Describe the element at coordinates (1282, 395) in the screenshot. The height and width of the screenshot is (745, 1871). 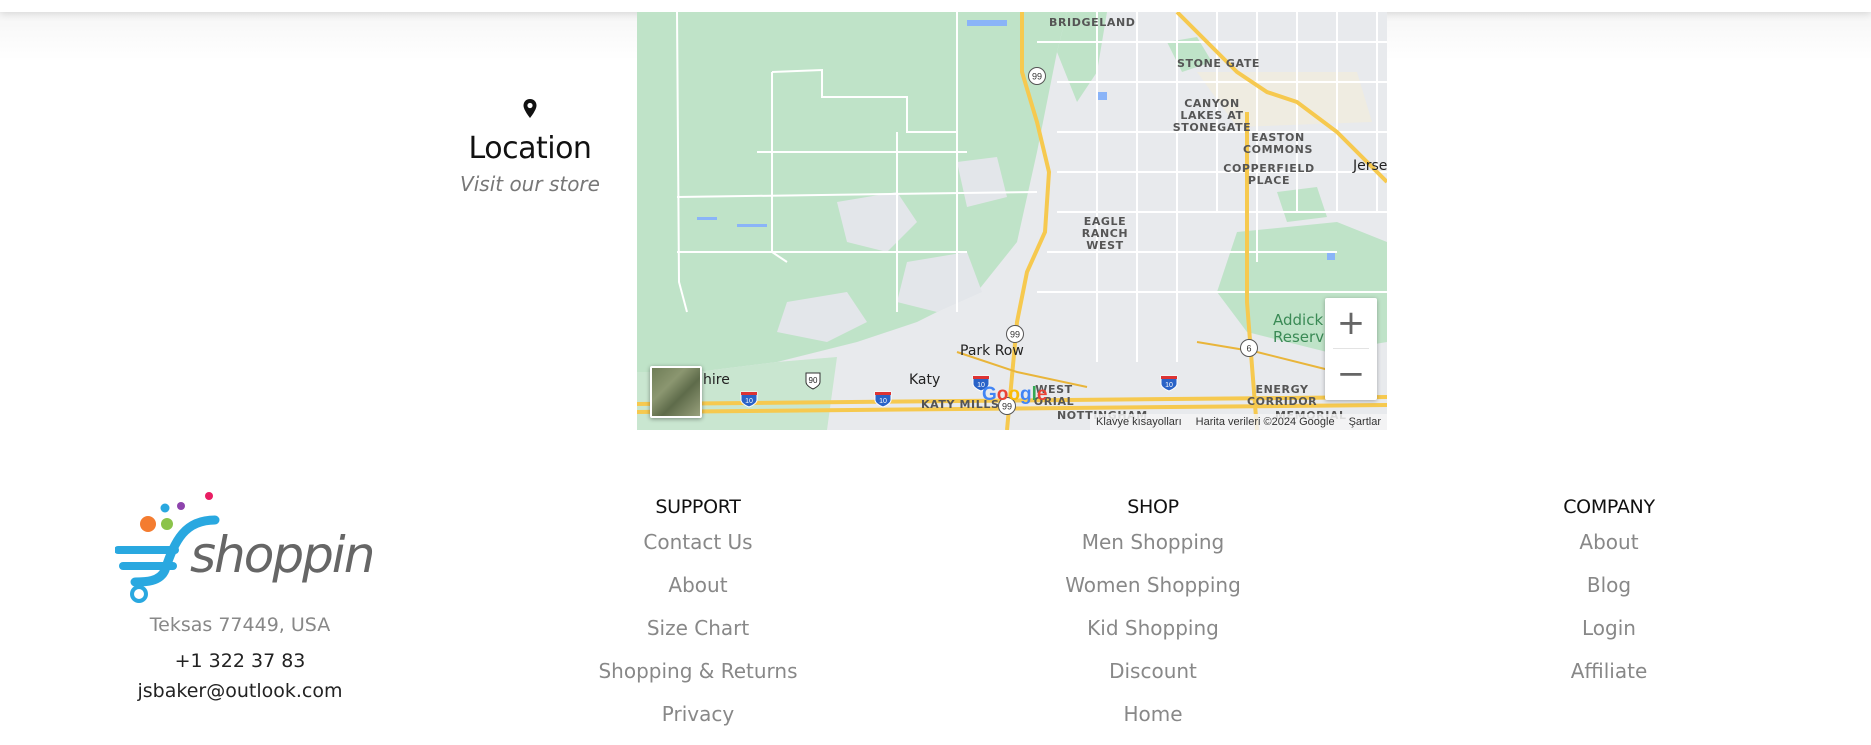
I see `place-energy-corridor: ENERGY CORRIDOR` at that location.